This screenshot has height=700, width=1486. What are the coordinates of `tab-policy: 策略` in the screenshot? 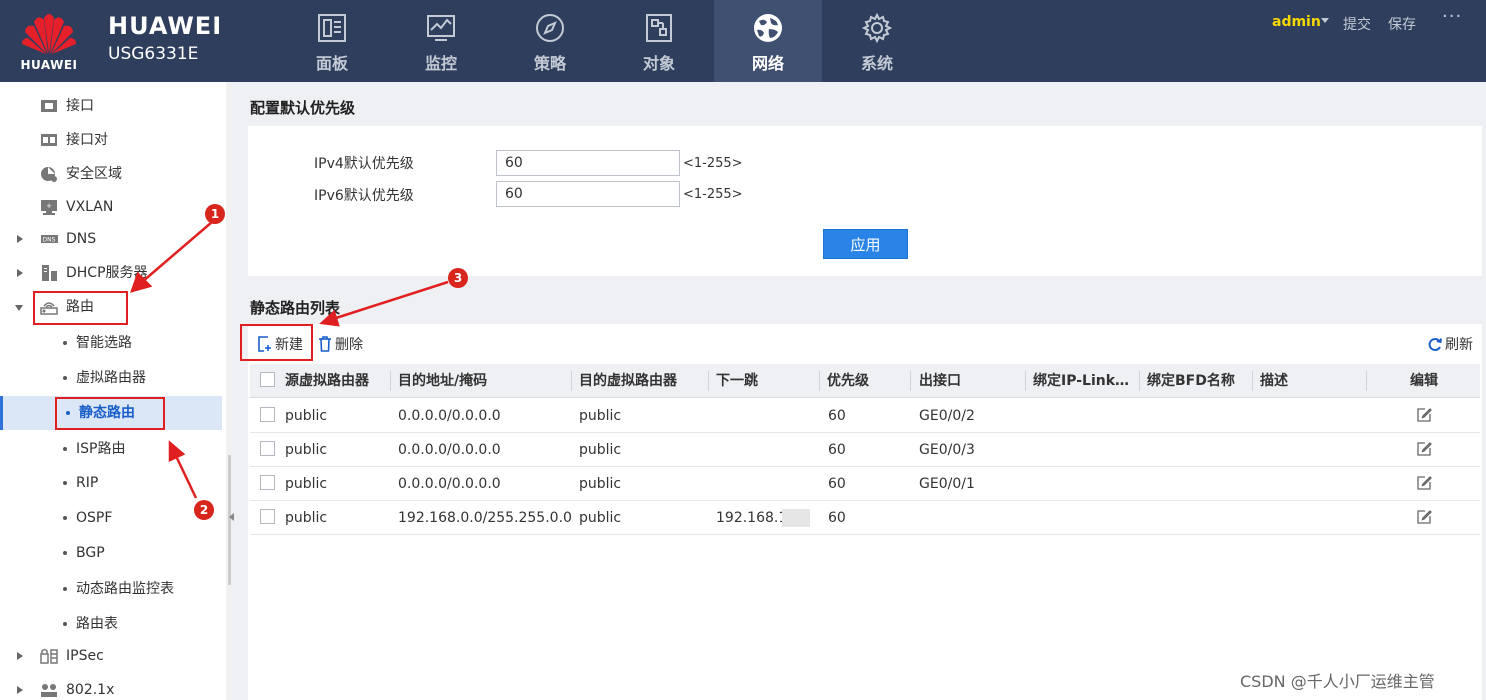 It's located at (550, 41).